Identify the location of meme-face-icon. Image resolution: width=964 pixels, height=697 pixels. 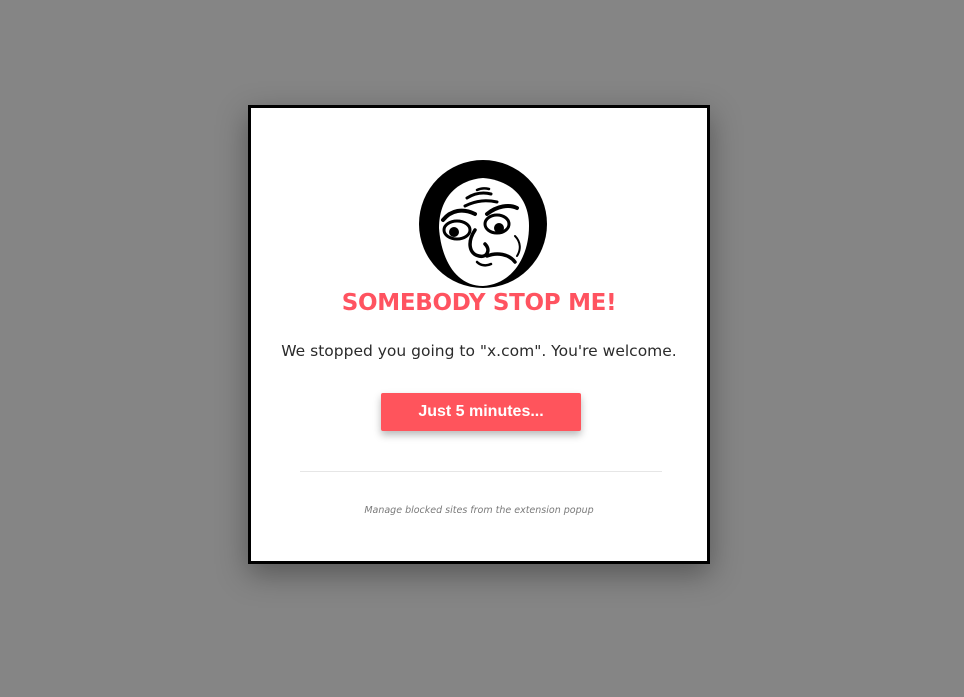
(483, 224).